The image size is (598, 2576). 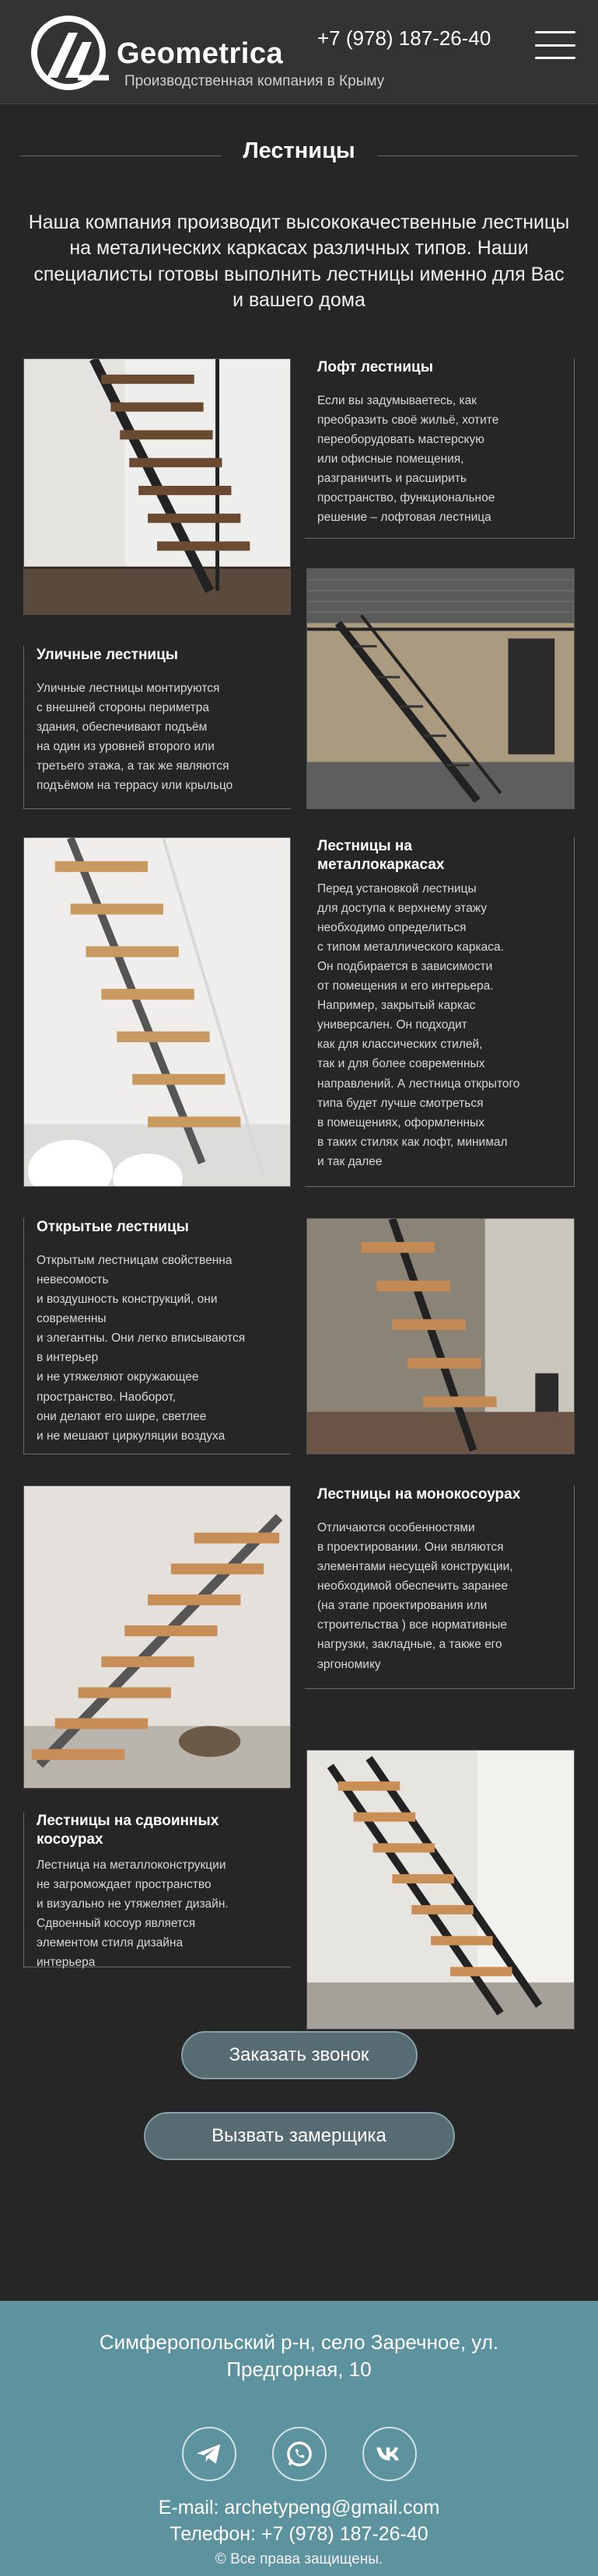 I want to click on loft-stairs-photo, so click(x=157, y=487).